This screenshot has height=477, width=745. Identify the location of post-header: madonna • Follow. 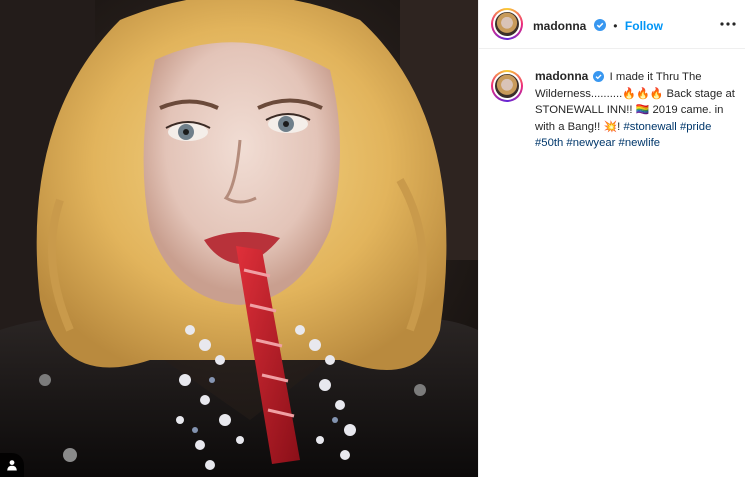
(612, 24).